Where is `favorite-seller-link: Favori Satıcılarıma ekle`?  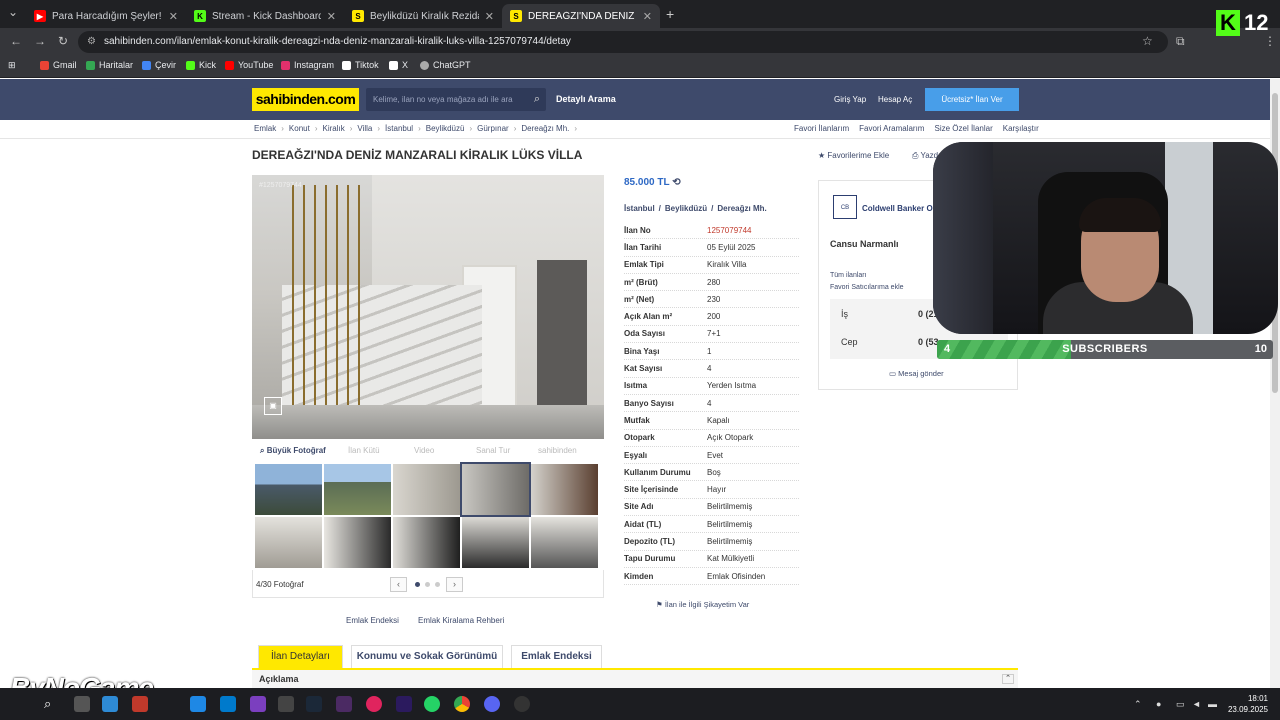 favorite-seller-link: Favori Satıcılarıma ekle is located at coordinates (867, 287).